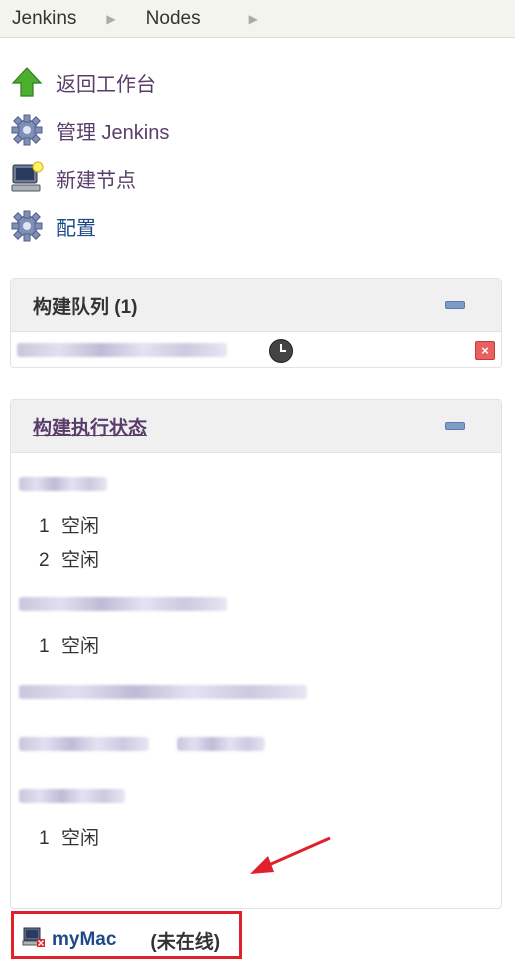 This screenshot has width=515, height=959. Describe the element at coordinates (76, 226) in the screenshot. I see `task-label: 配置` at that location.